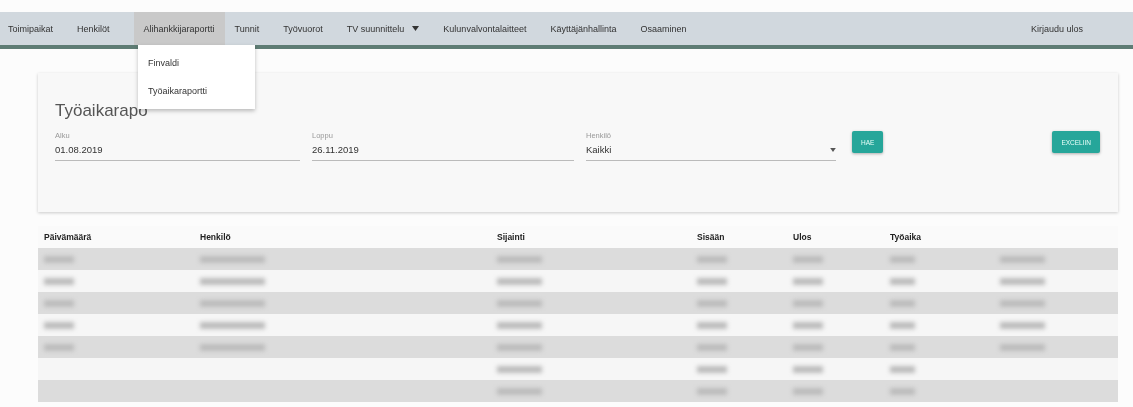  What do you see at coordinates (711, 237) in the screenshot?
I see `column-header: Sisään` at bounding box center [711, 237].